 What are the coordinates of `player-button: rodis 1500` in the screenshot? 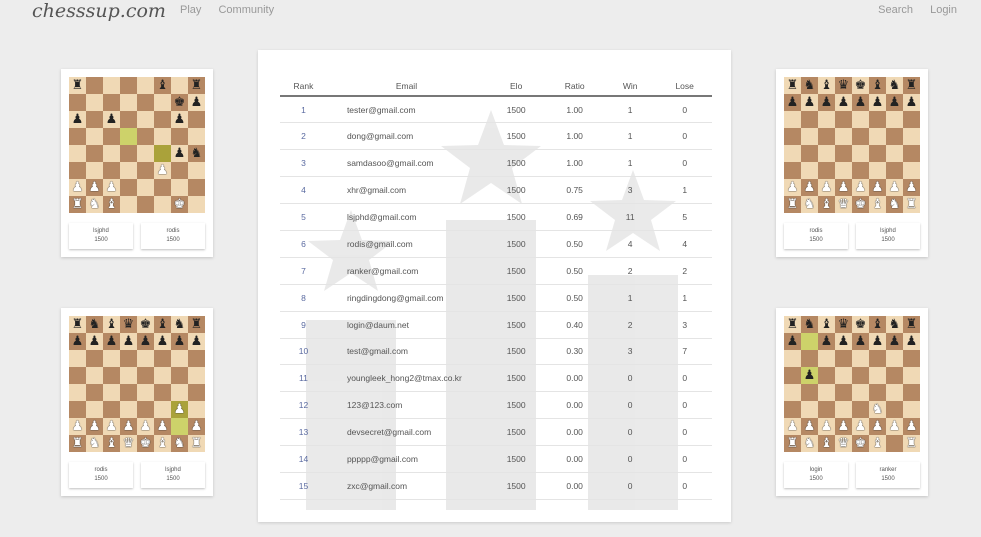 It's located at (816, 236).